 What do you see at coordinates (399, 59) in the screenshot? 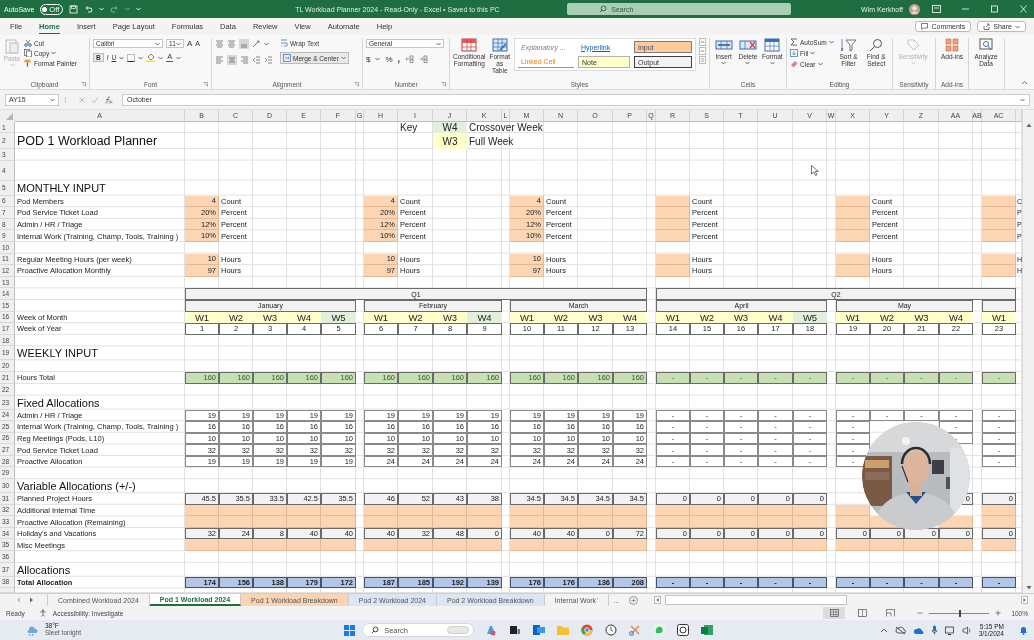
I see `comma-button: ,` at bounding box center [399, 59].